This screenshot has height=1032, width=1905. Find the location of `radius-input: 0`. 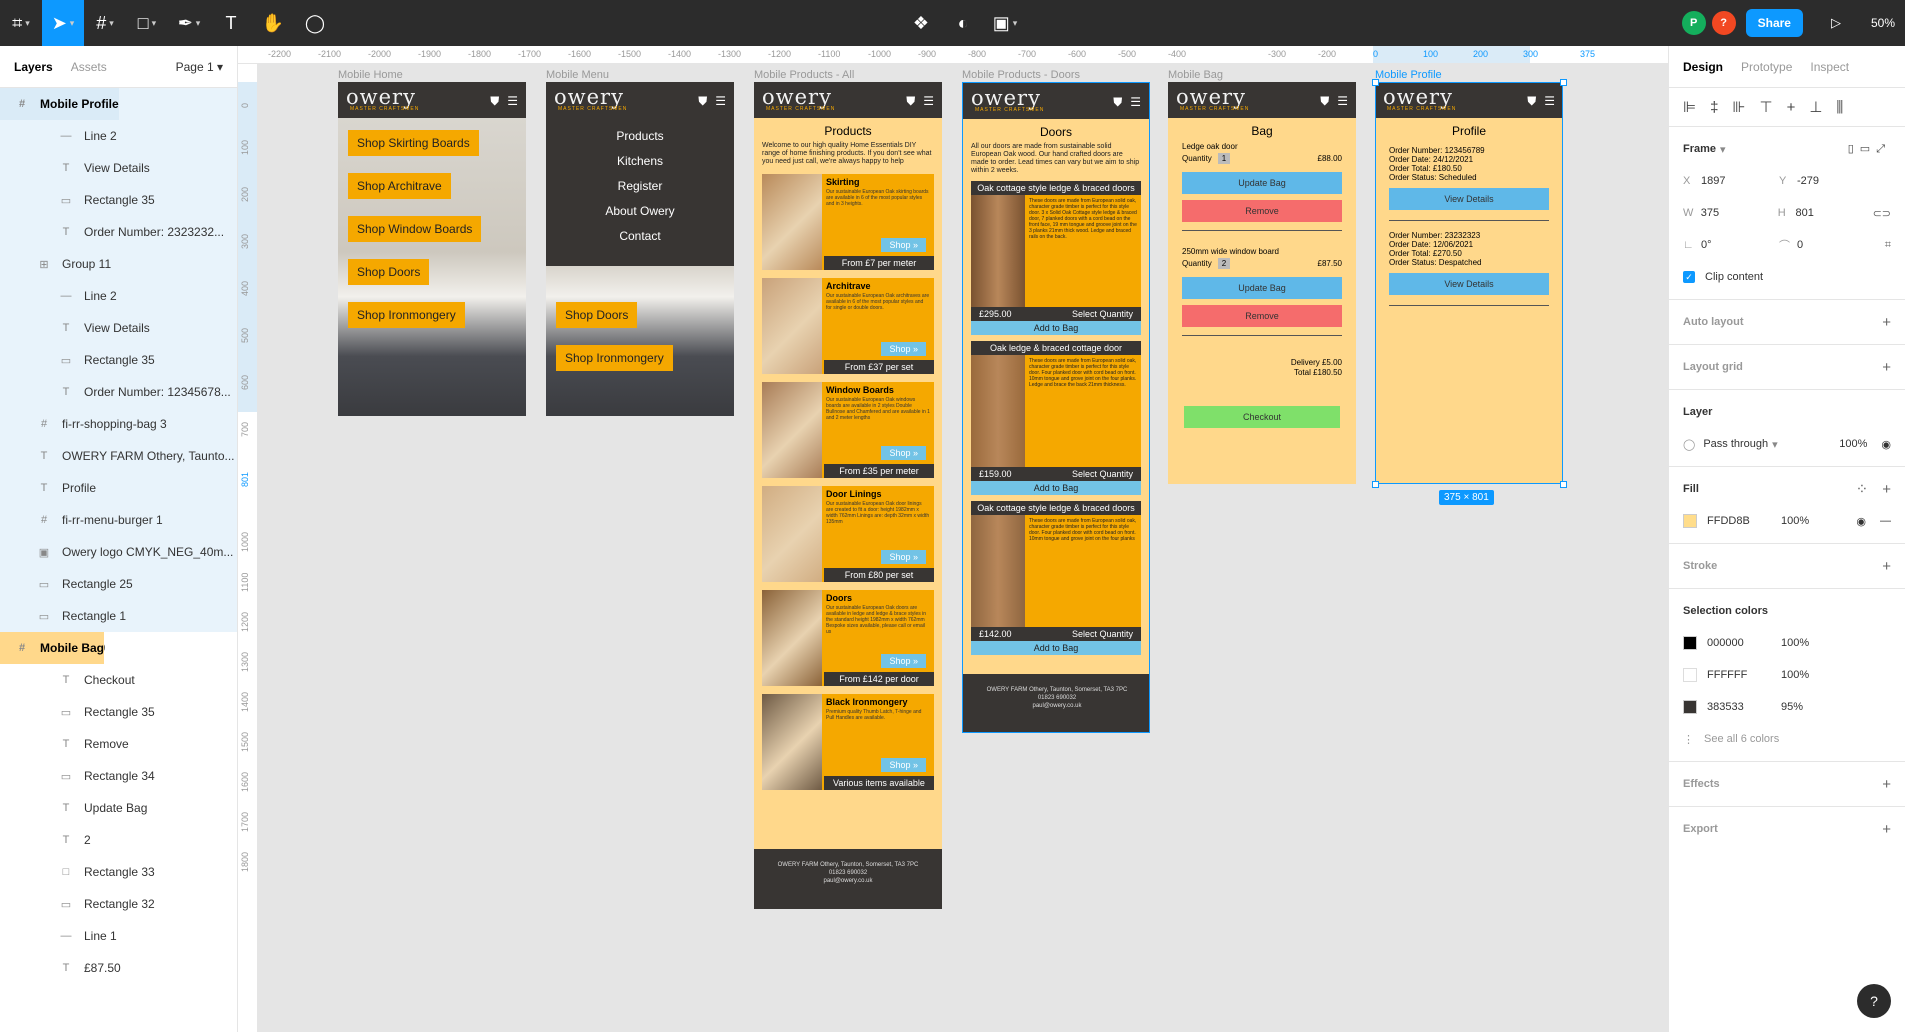

radius-input: 0 is located at coordinates (1836, 245).